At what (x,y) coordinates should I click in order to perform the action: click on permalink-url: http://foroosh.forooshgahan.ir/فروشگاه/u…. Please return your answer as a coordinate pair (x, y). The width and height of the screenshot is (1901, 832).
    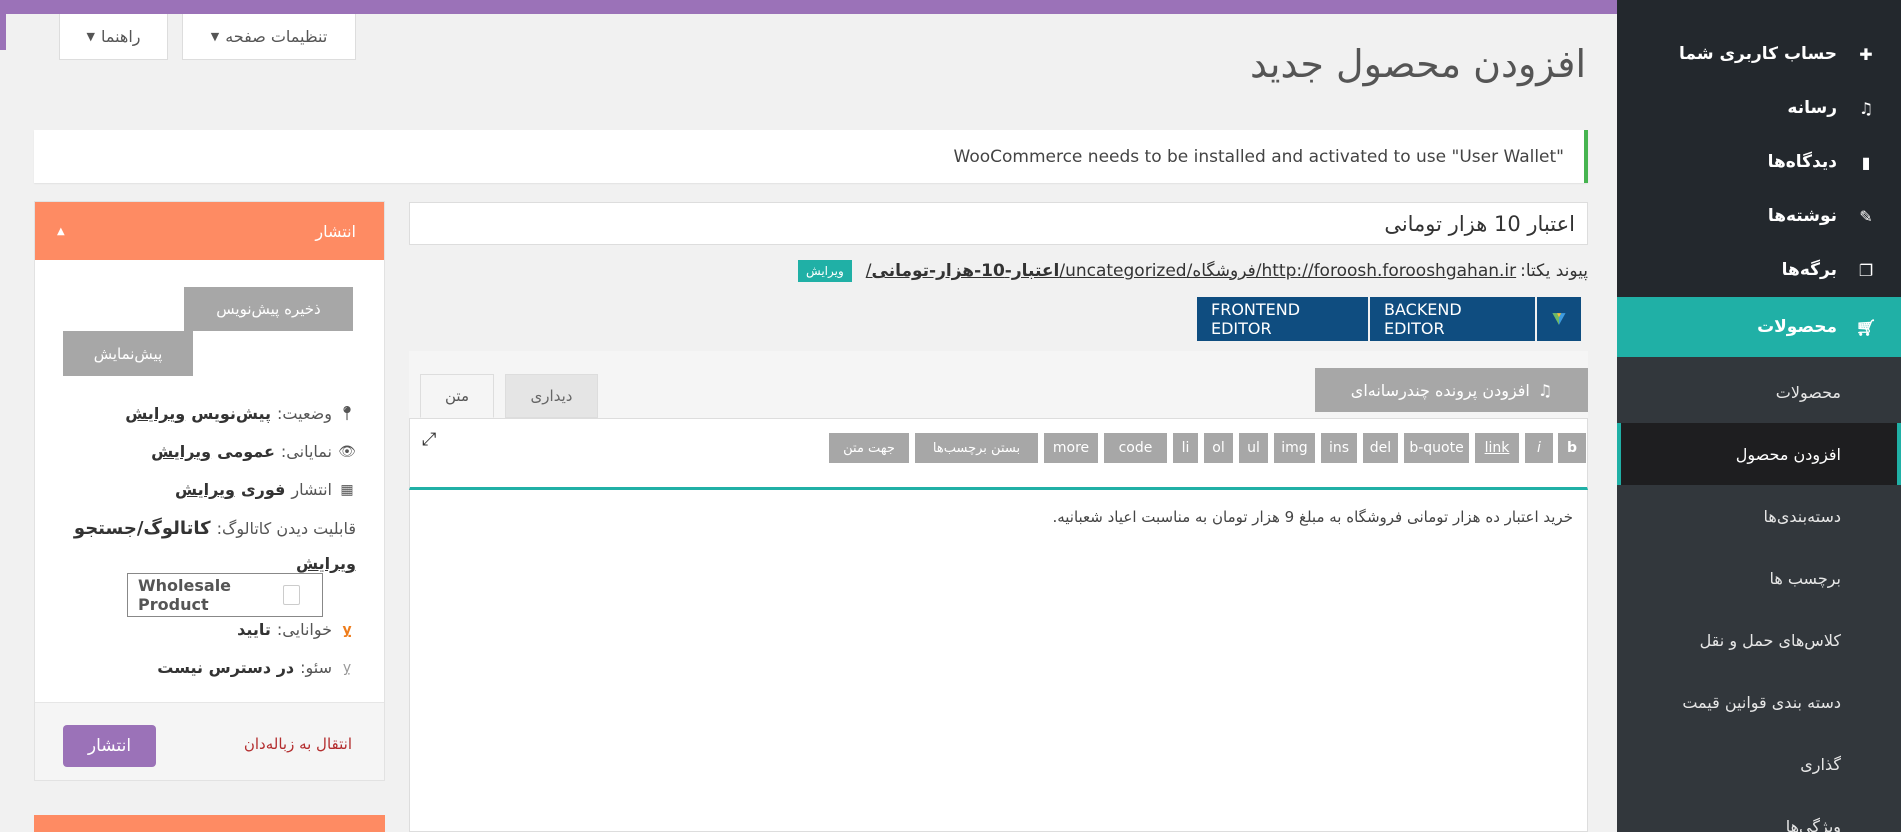
    Looking at the image, I should click on (1191, 271).